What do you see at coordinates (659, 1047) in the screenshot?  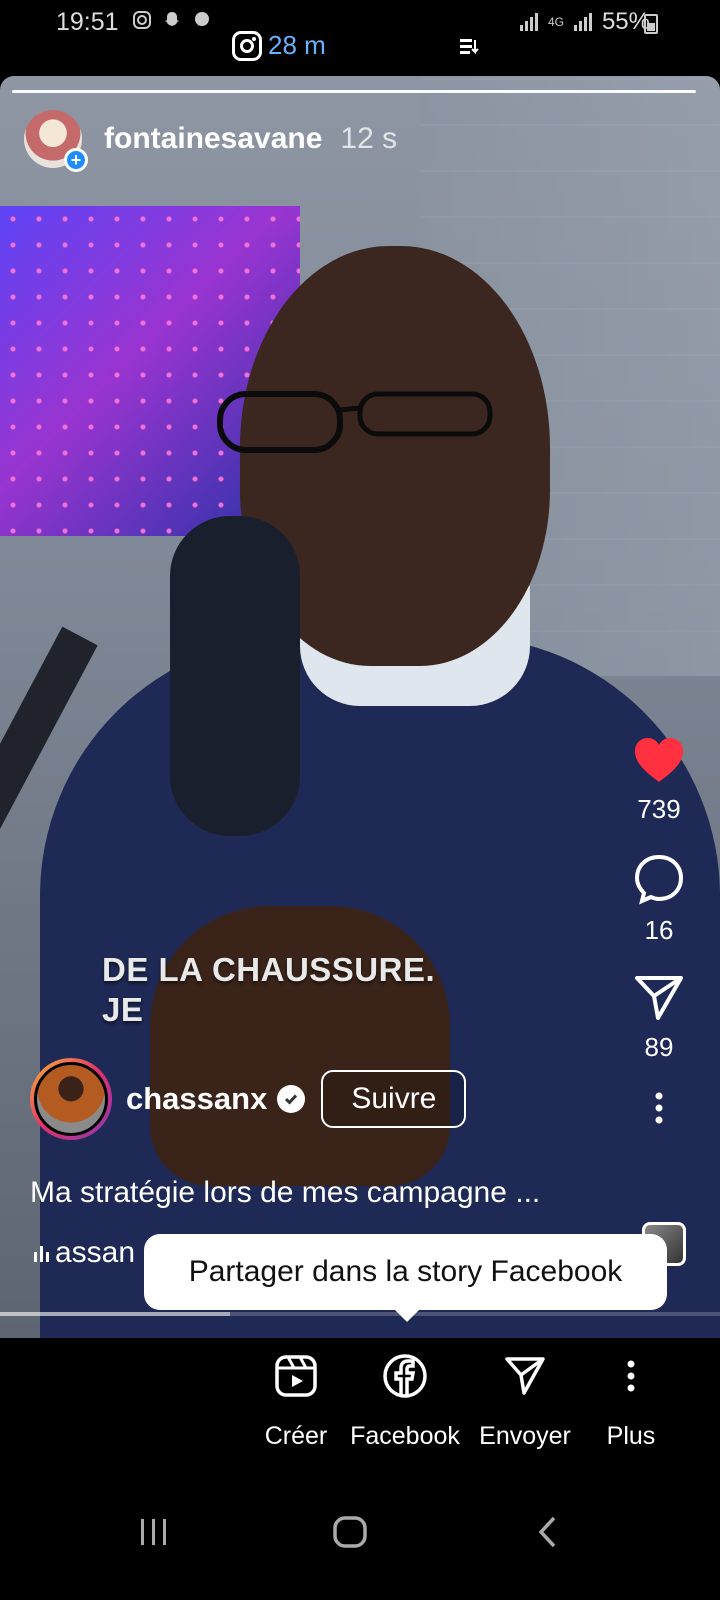 I see `share-count: 89` at bounding box center [659, 1047].